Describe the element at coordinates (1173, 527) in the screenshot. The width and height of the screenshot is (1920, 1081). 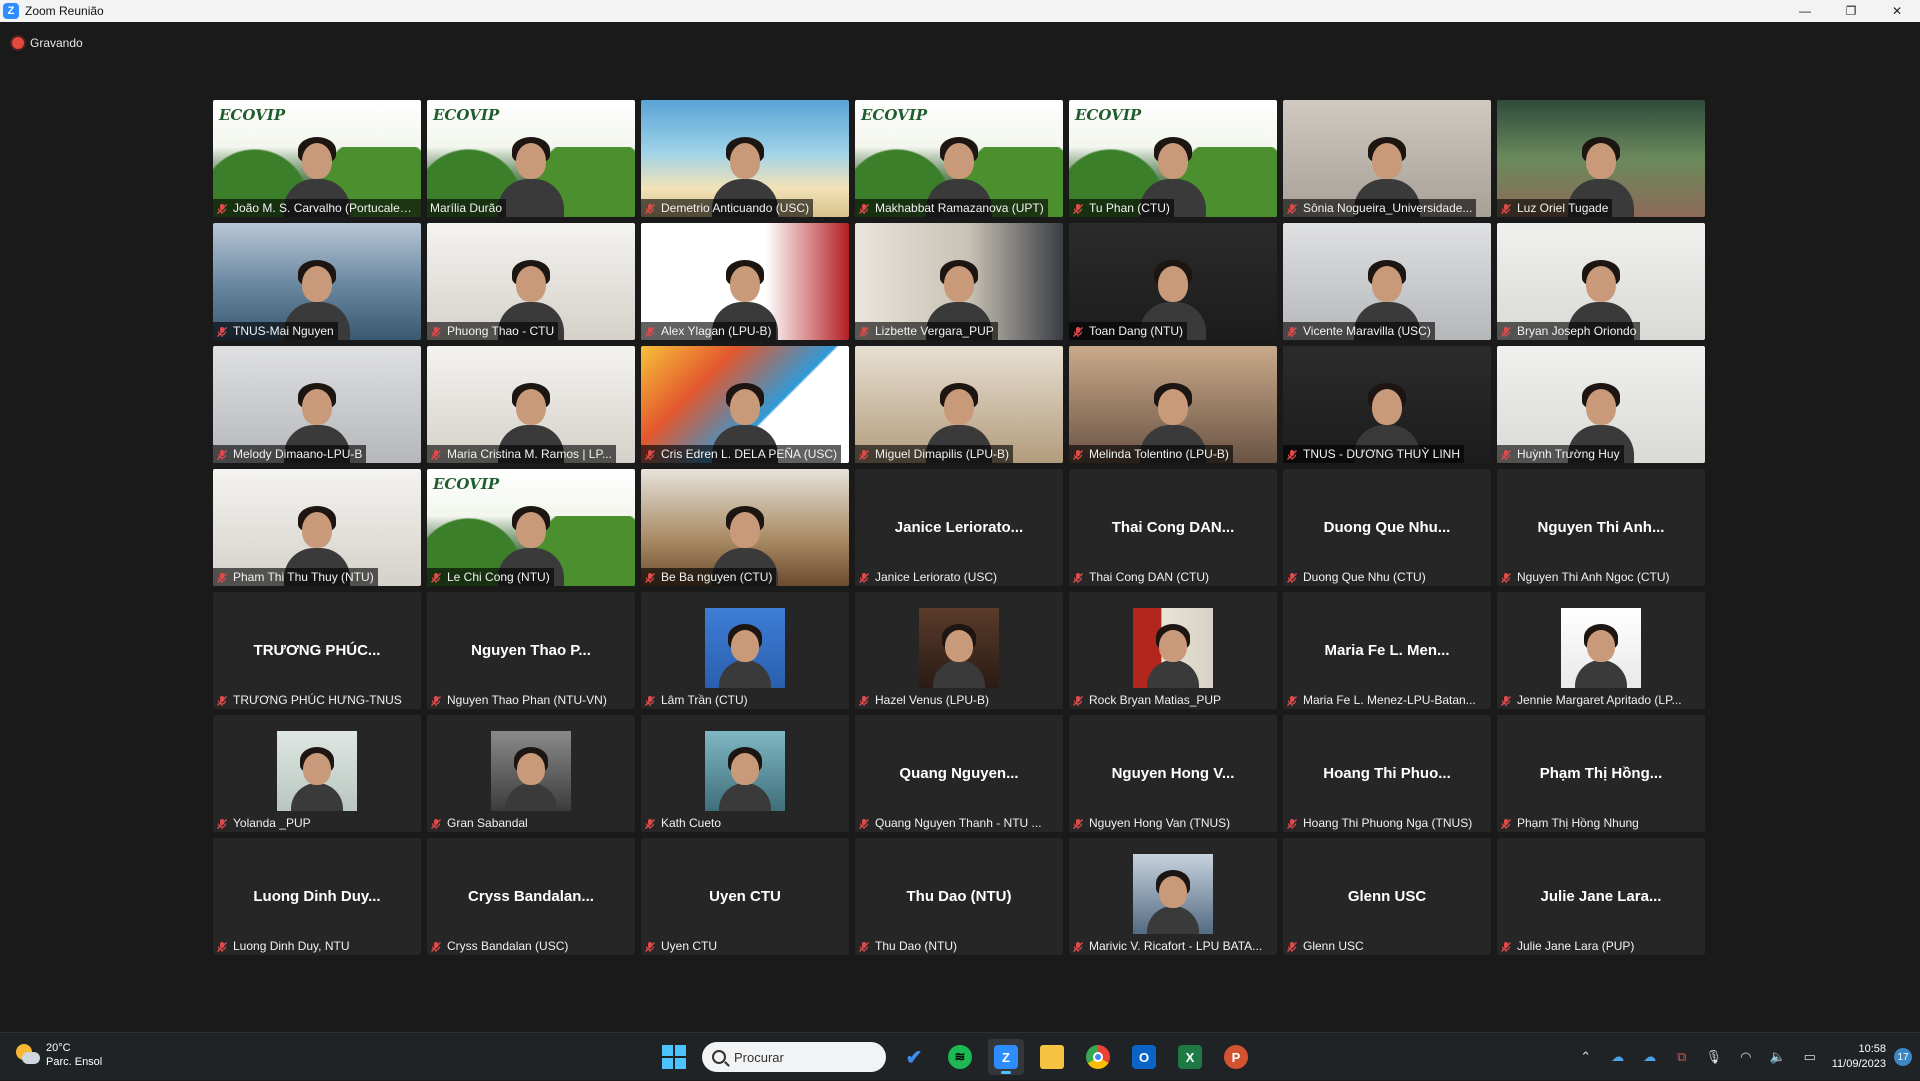
I see `participant-tile: Thai Cong DAN... Thai Cong DAN (CTU)` at that location.